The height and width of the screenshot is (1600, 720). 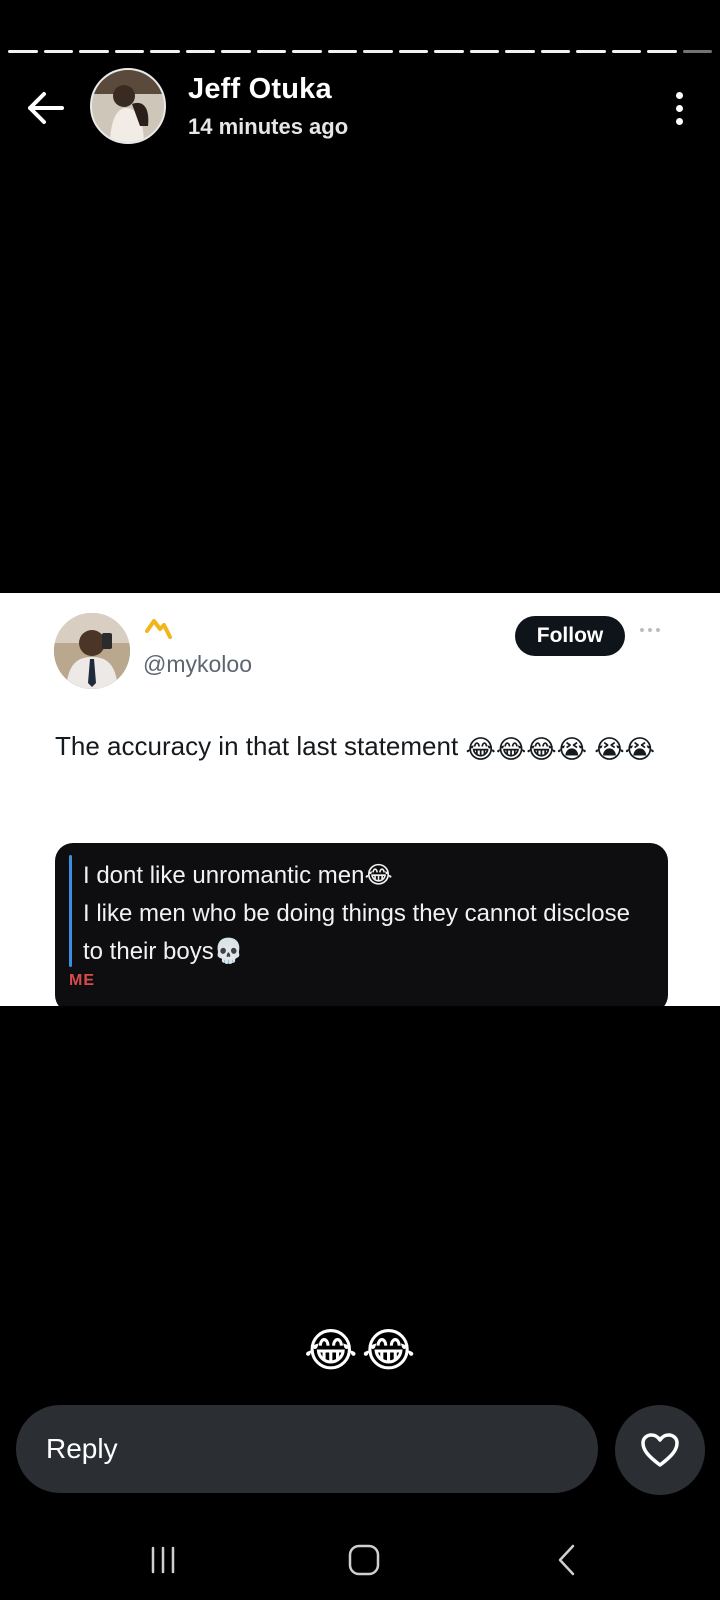 I want to click on follow-button: Follow, so click(x=570, y=636).